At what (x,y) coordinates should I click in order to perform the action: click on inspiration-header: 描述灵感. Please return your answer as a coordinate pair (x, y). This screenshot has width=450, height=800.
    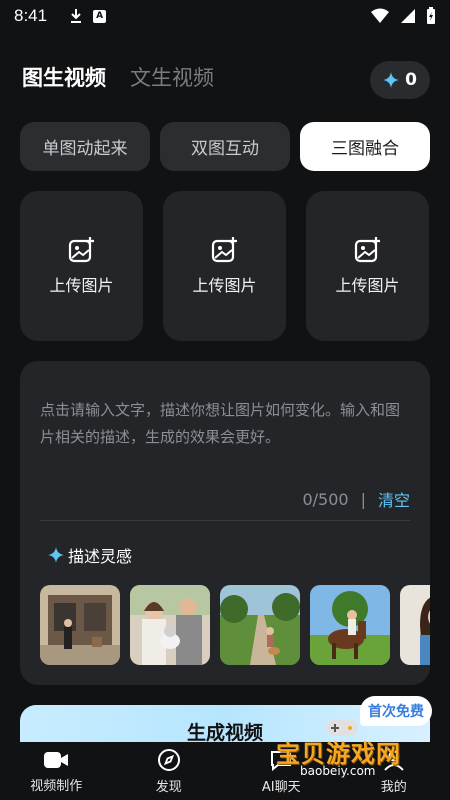
    Looking at the image, I should click on (90, 555).